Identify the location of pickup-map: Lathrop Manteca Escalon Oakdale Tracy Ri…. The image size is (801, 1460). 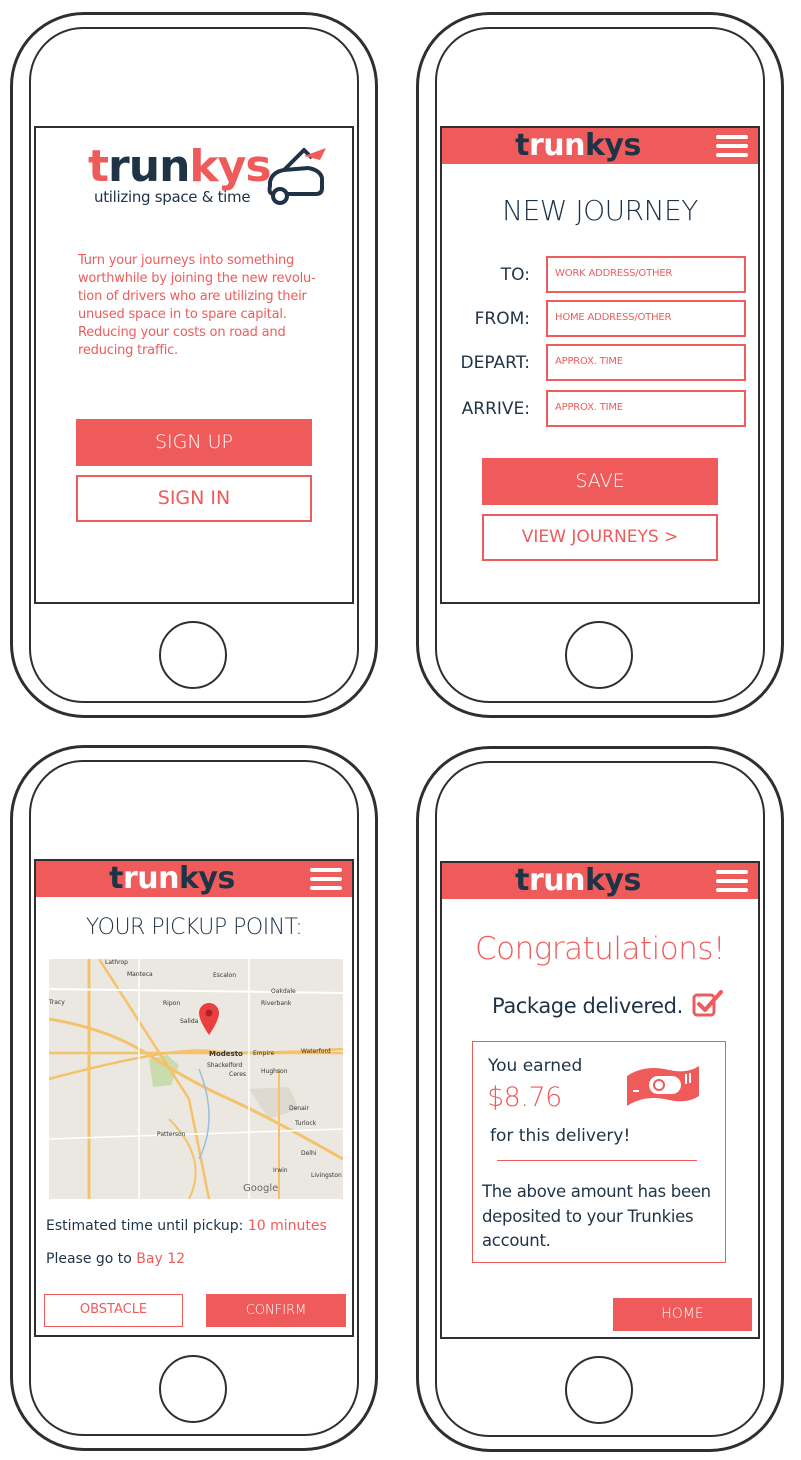
(196, 1079).